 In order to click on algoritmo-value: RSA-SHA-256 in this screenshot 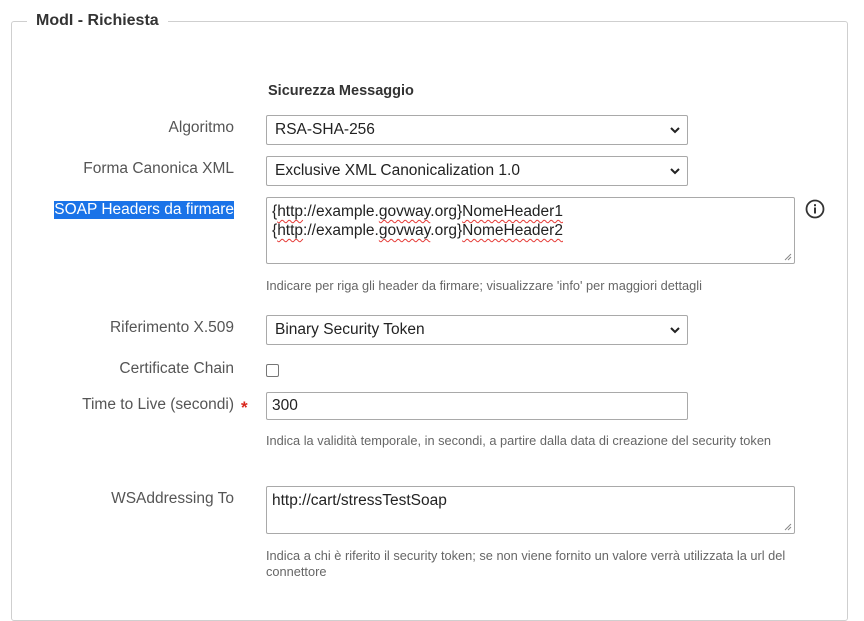, I will do `click(325, 129)`.